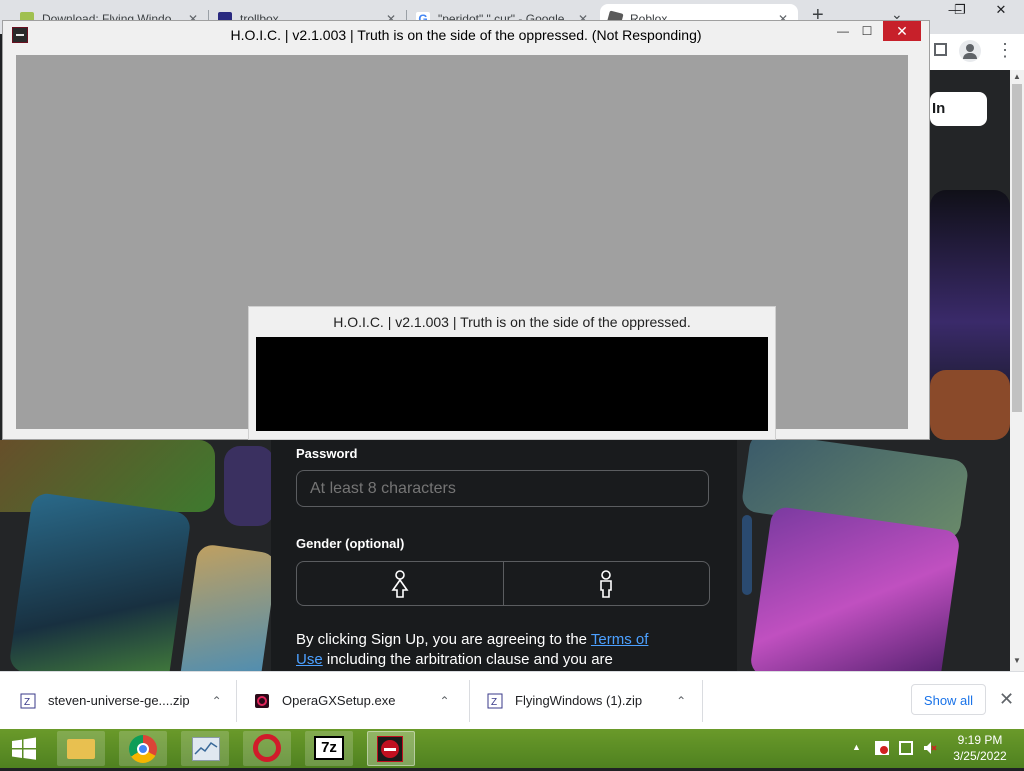  I want to click on gender-selector, so click(503, 583).